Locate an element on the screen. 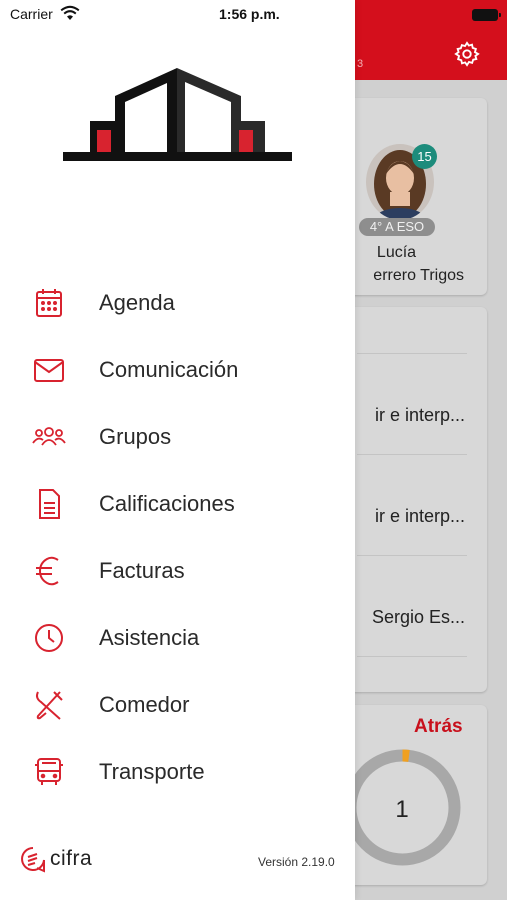  menu-label-grupos: Grupos is located at coordinates (135, 436).